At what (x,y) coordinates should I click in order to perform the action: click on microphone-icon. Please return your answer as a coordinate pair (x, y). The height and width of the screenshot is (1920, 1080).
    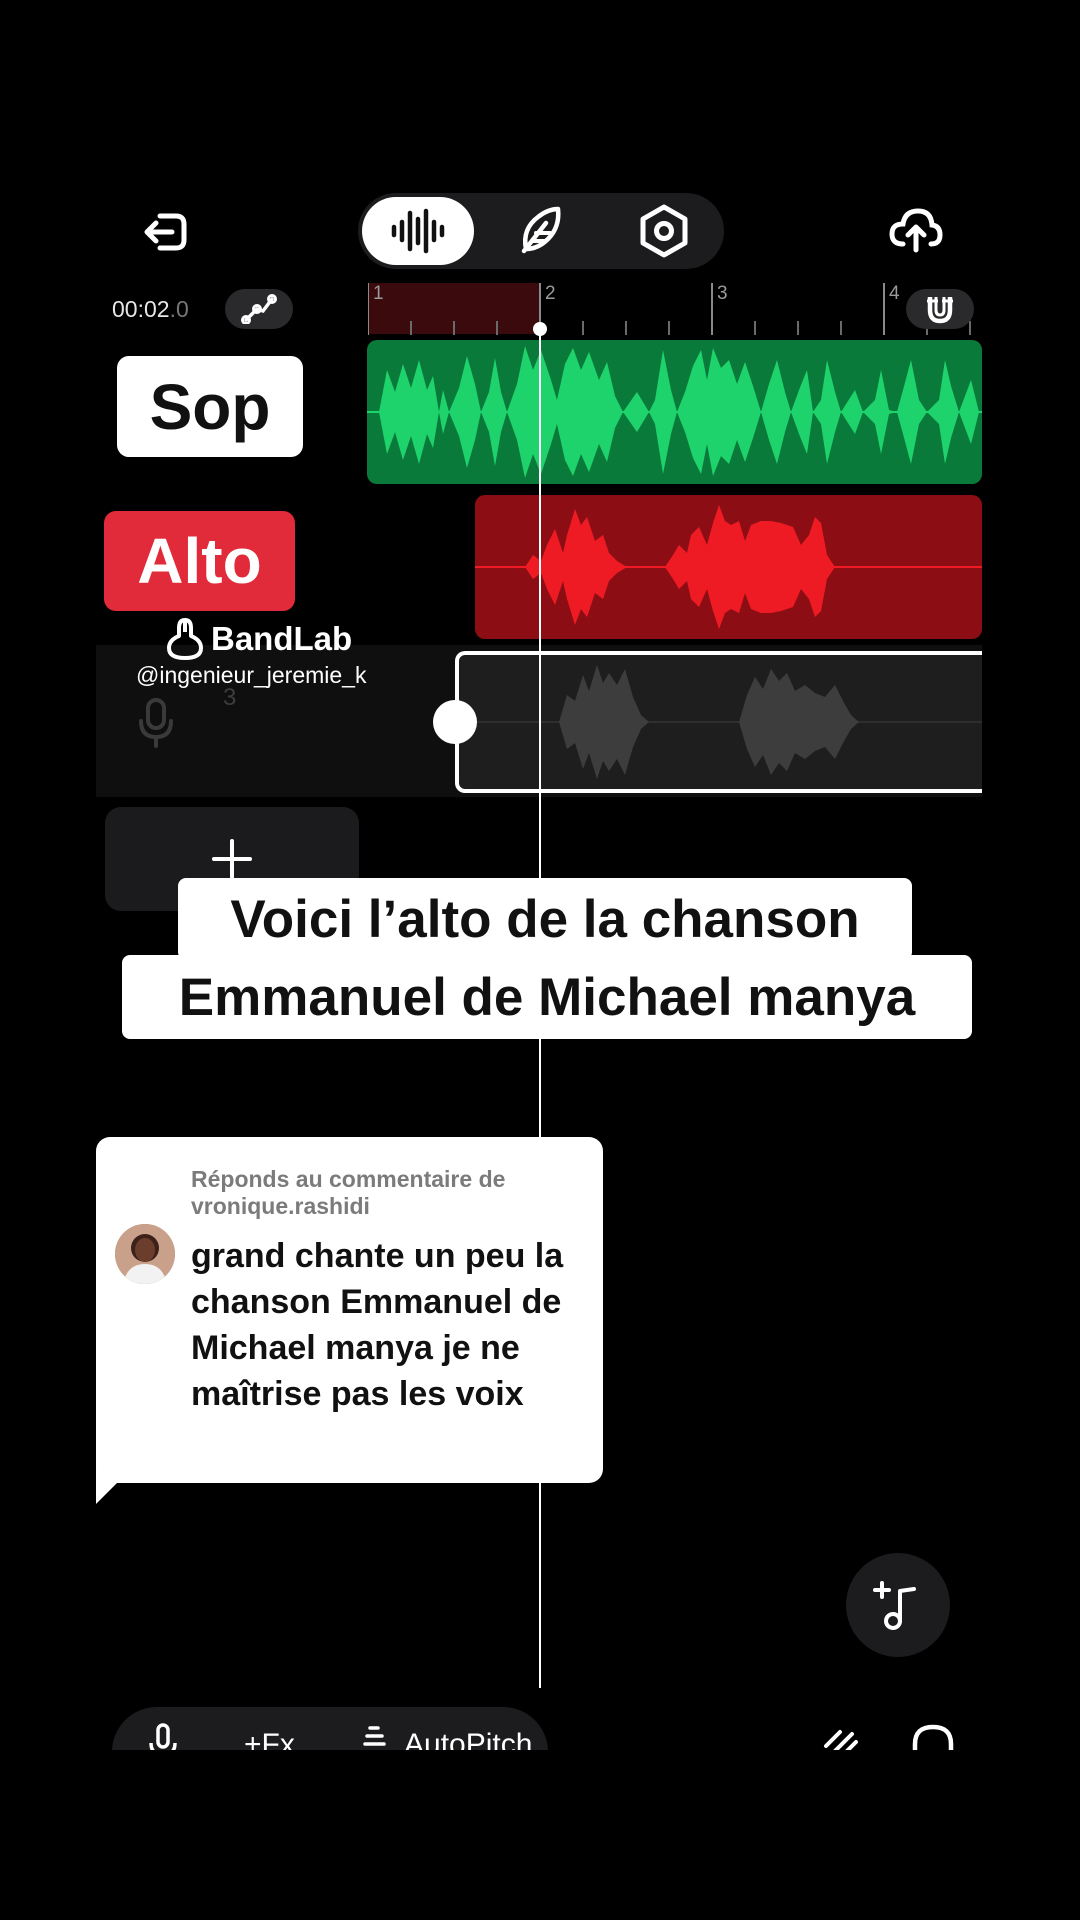
    Looking at the image, I should click on (163, 1736).